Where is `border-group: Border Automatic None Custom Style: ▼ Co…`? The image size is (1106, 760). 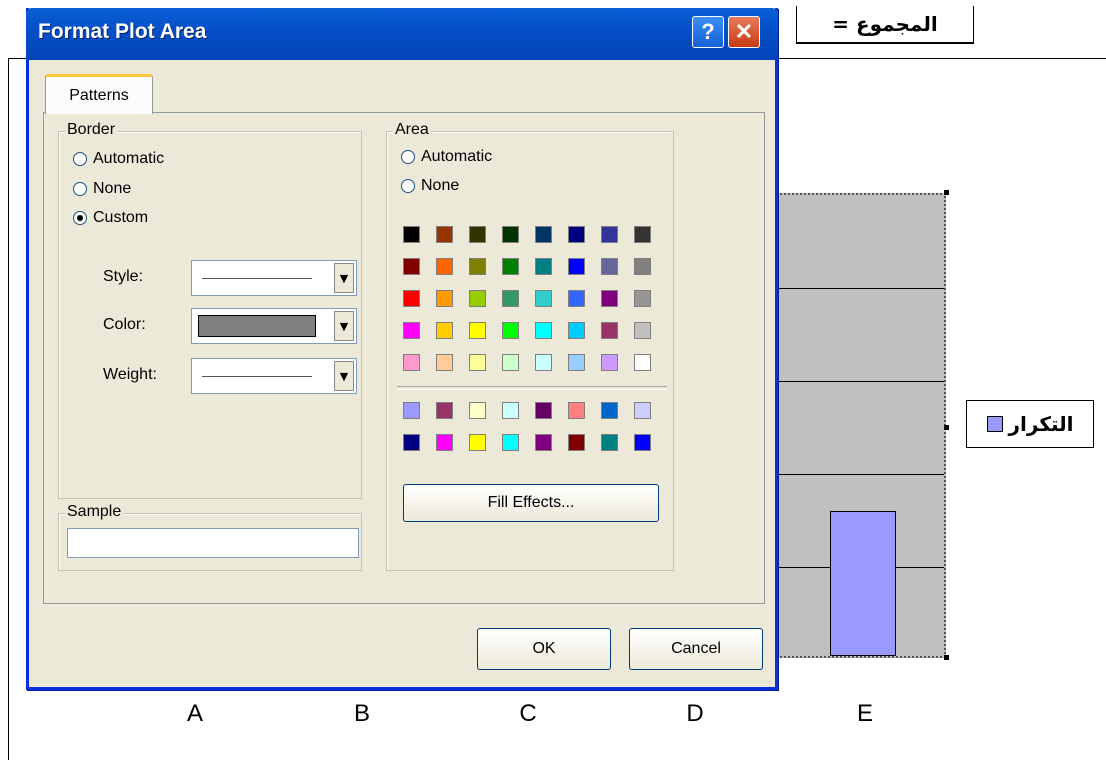 border-group: Border Automatic None Custom Style: ▼ Co… is located at coordinates (210, 310).